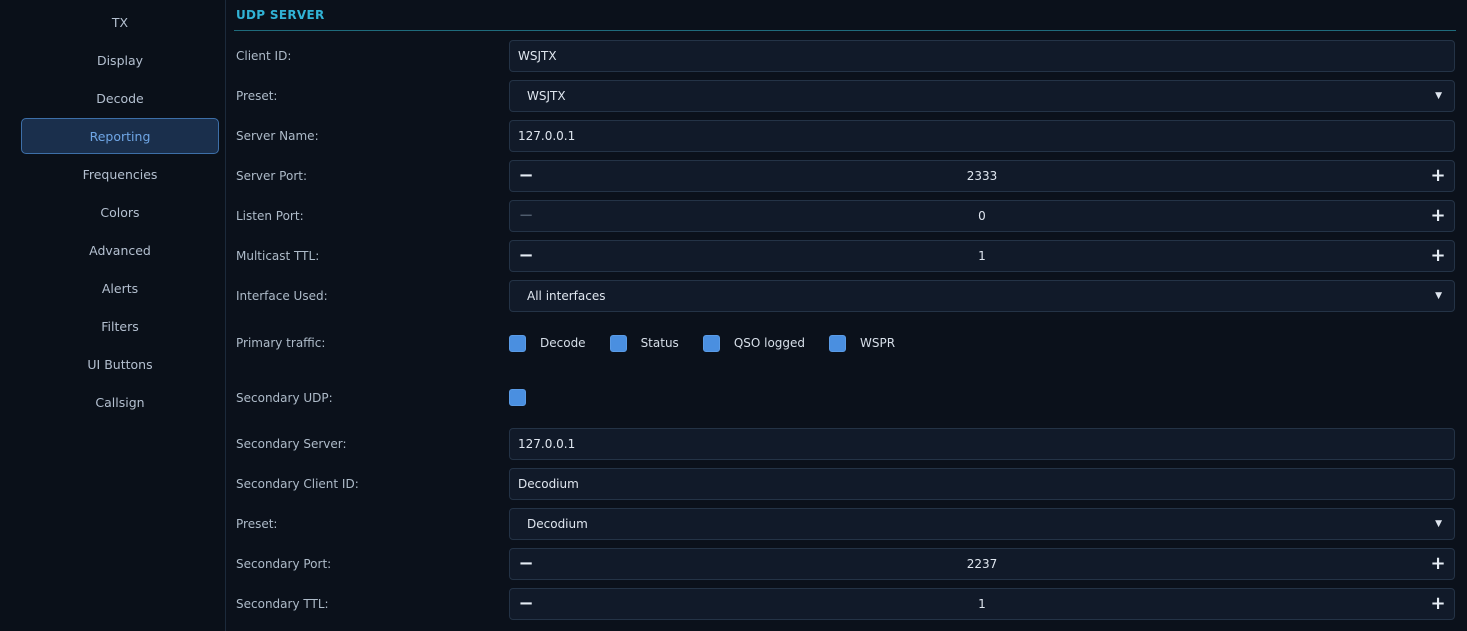  I want to click on listen-port-row: Listen Port: − 0 +, so click(846, 216).